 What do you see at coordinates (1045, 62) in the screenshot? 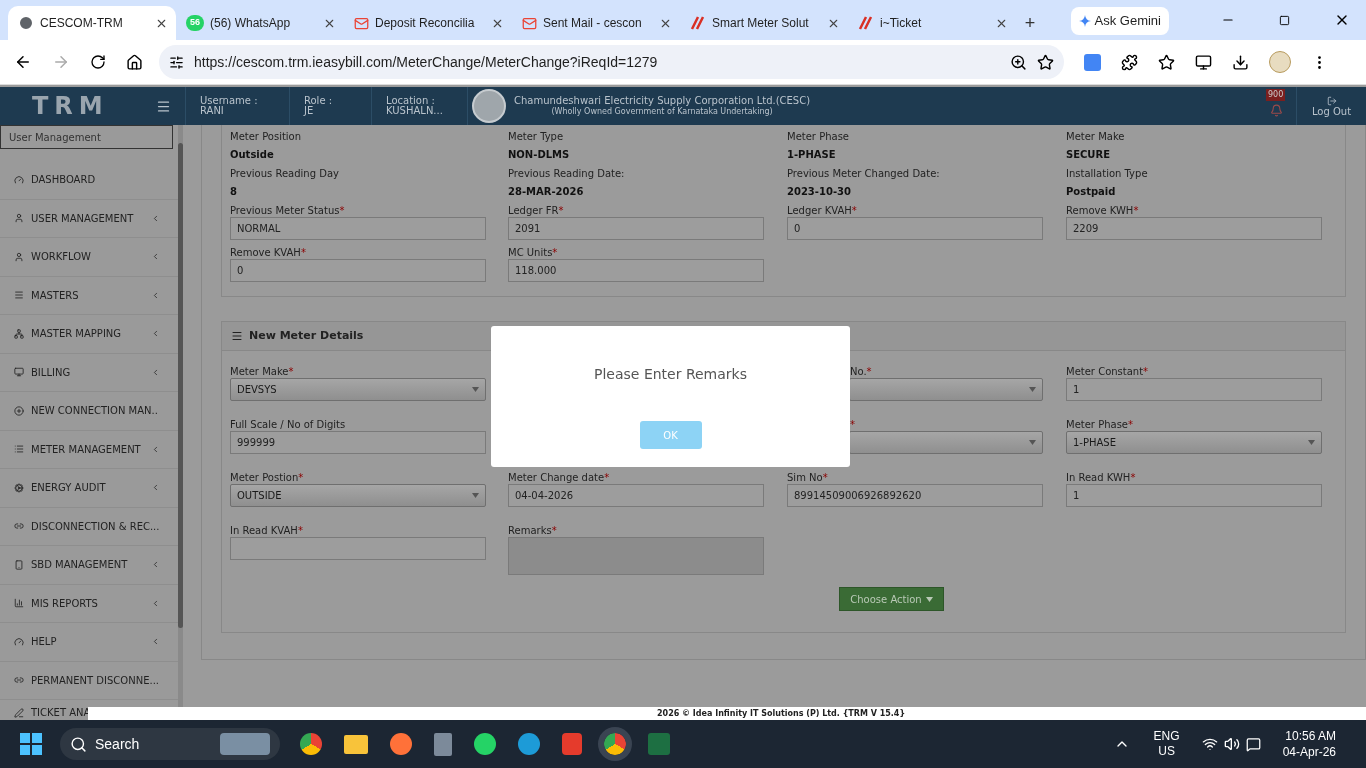
I see `bookmark-icon` at bounding box center [1045, 62].